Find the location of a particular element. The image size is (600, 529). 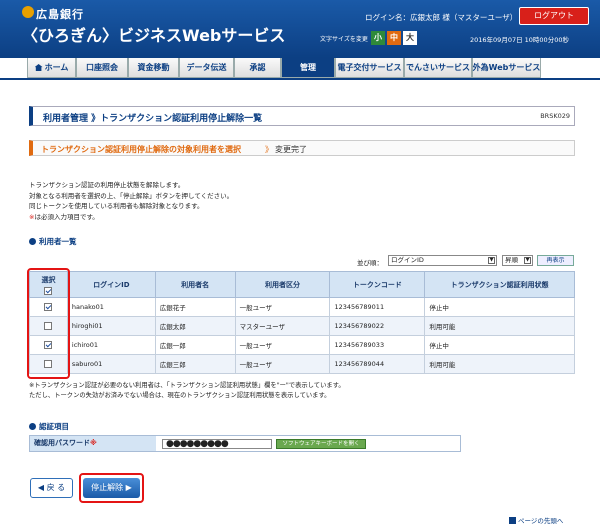

redisplay-button: 再表示 is located at coordinates (555, 260).